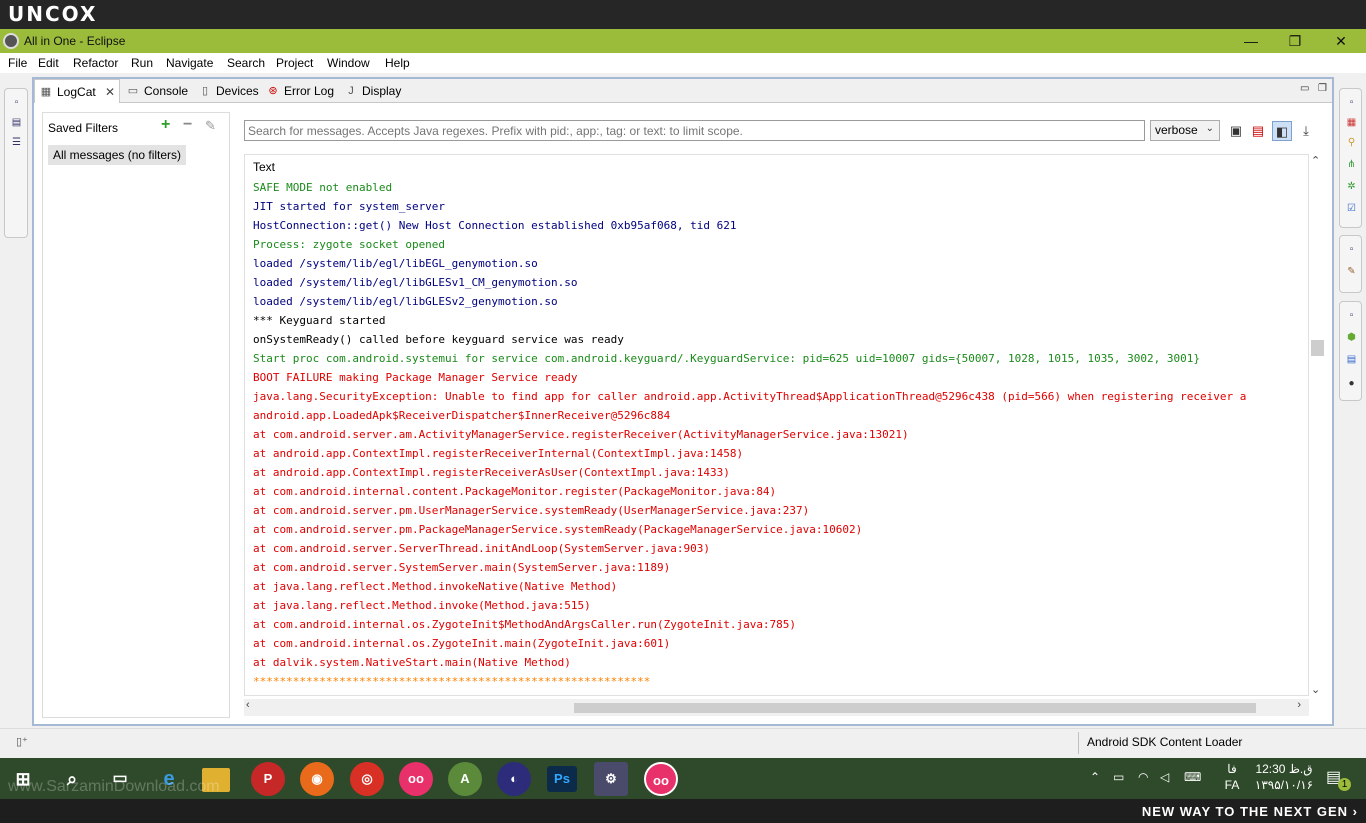 The height and width of the screenshot is (823, 1366). I want to click on psiphon-icon: P, so click(268, 779).